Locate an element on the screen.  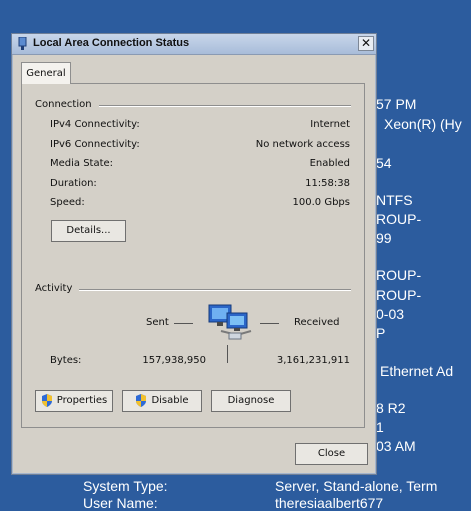
desktop-line: NTFS is located at coordinates (394, 200).